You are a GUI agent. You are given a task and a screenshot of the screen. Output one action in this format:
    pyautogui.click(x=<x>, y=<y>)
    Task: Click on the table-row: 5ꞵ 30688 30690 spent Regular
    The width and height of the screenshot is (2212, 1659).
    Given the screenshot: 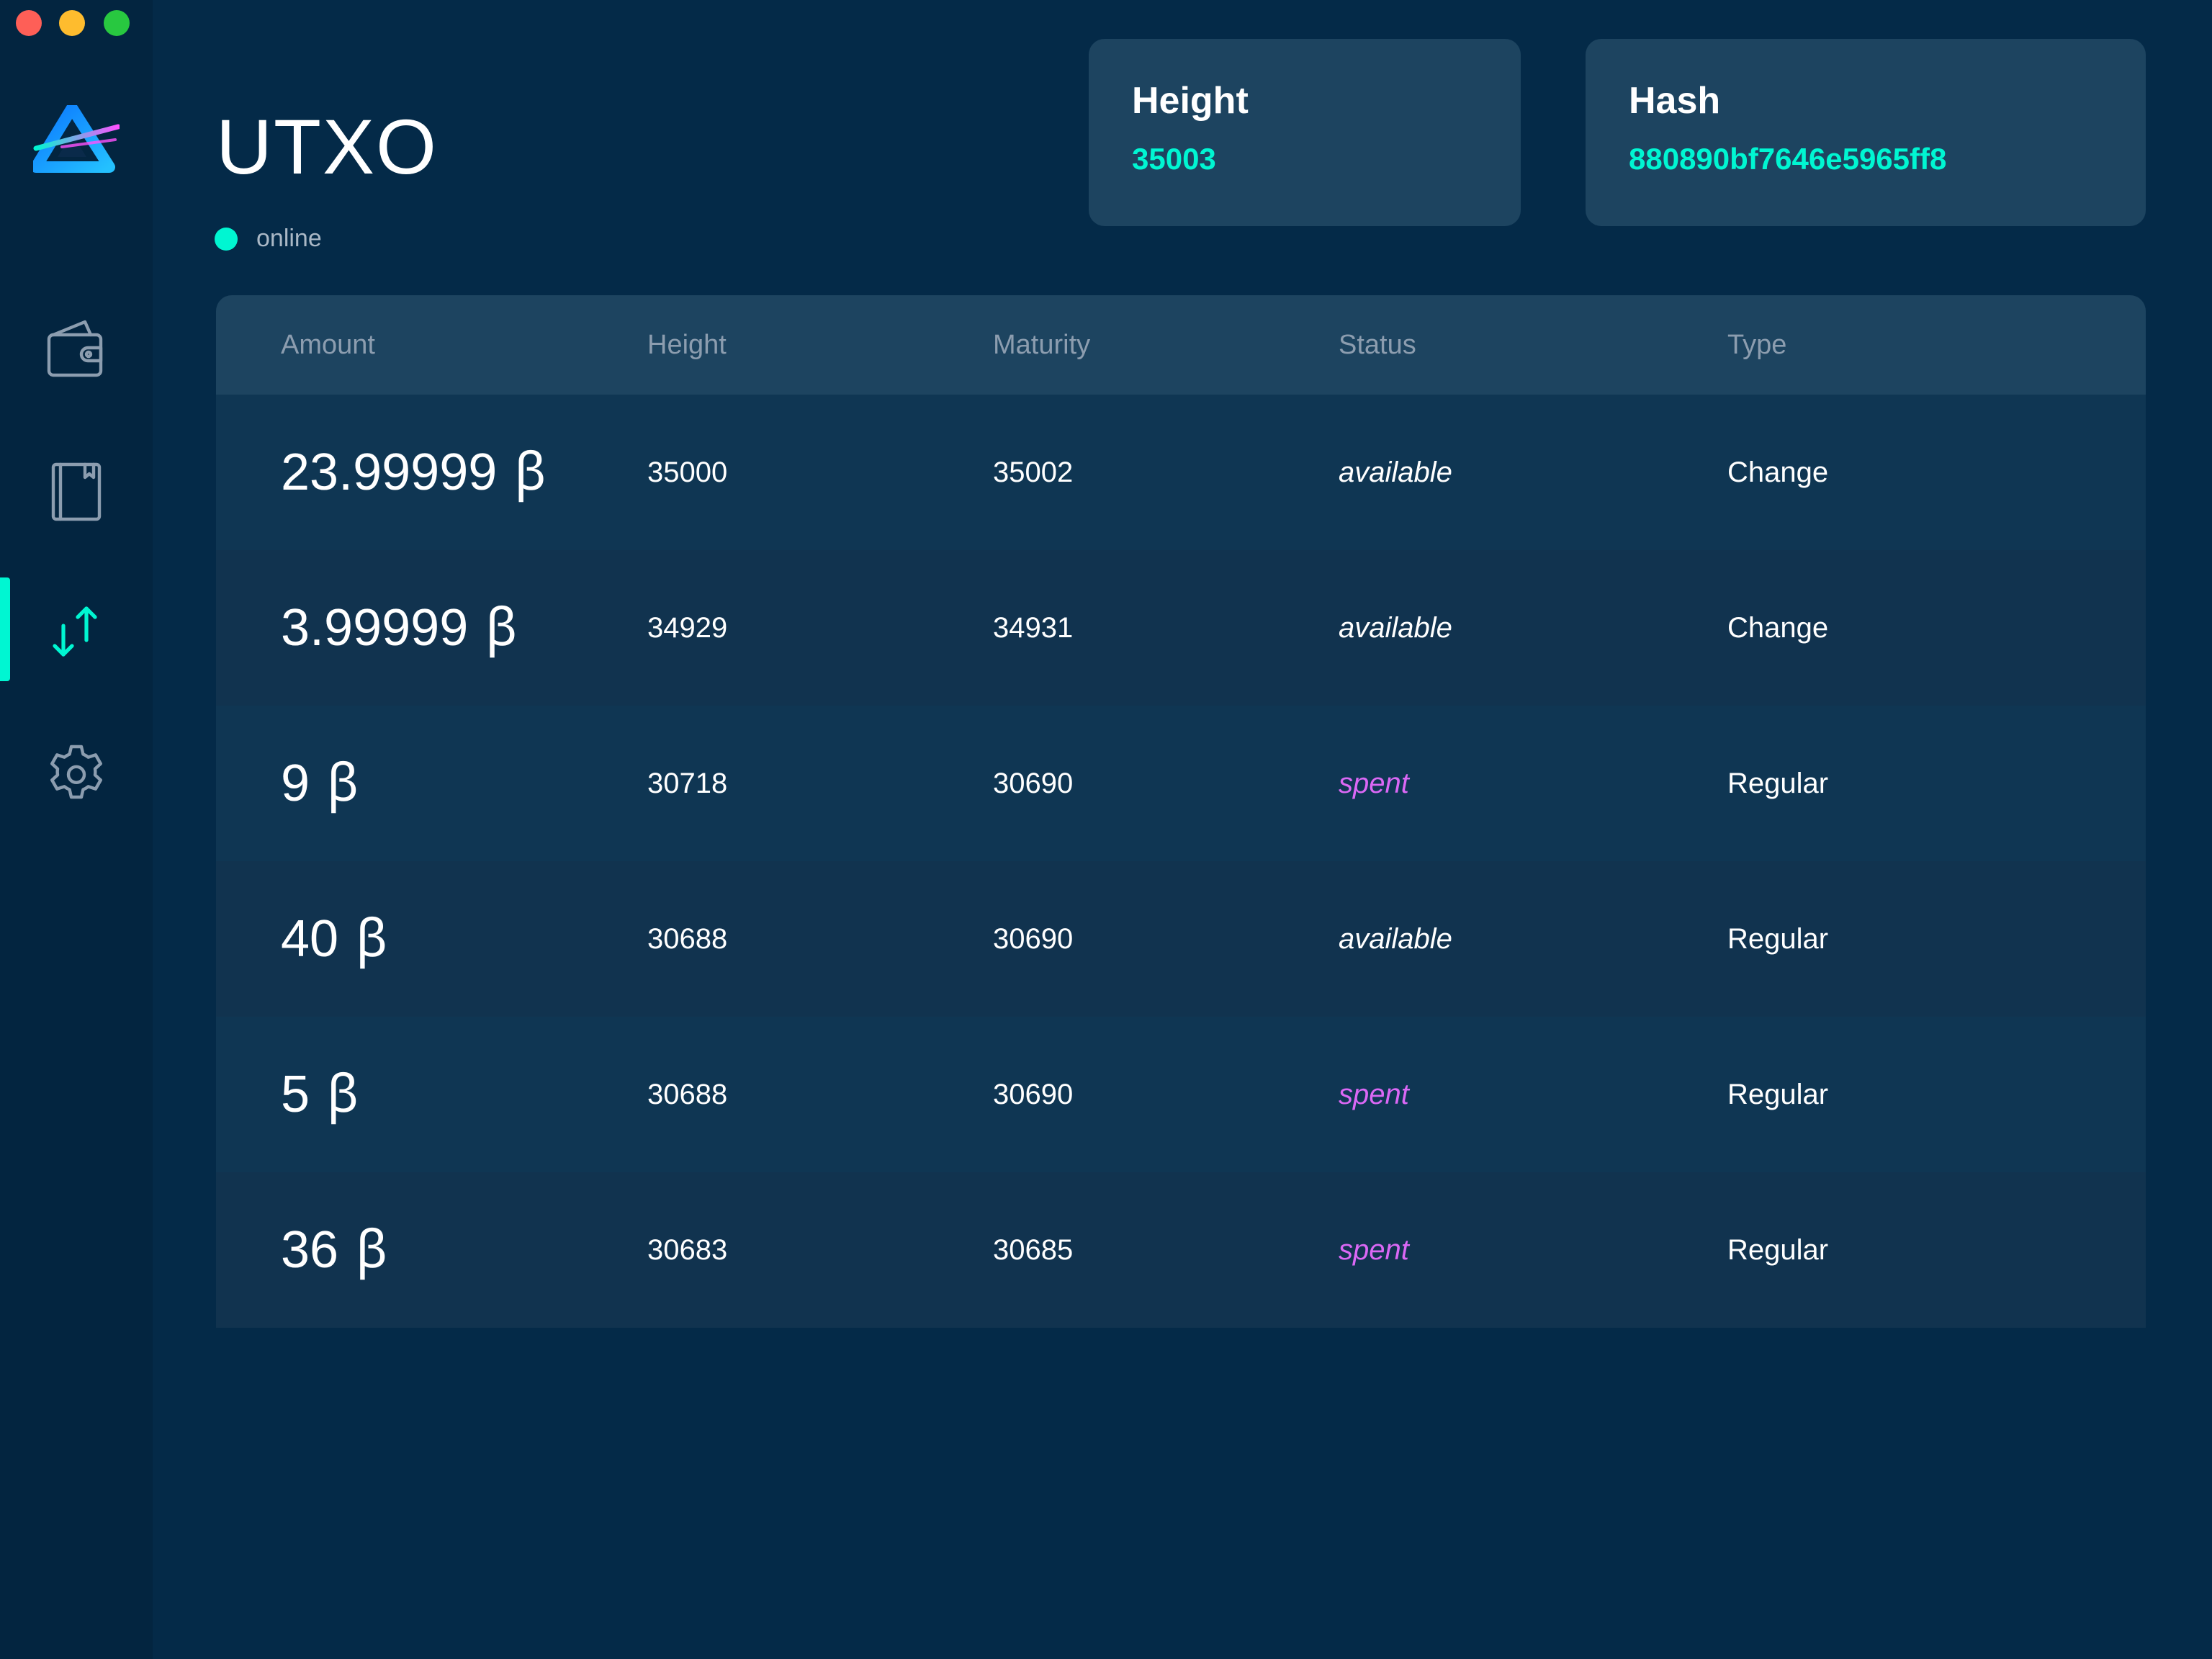 What is the action you would take?
    pyautogui.click(x=1181, y=1094)
    